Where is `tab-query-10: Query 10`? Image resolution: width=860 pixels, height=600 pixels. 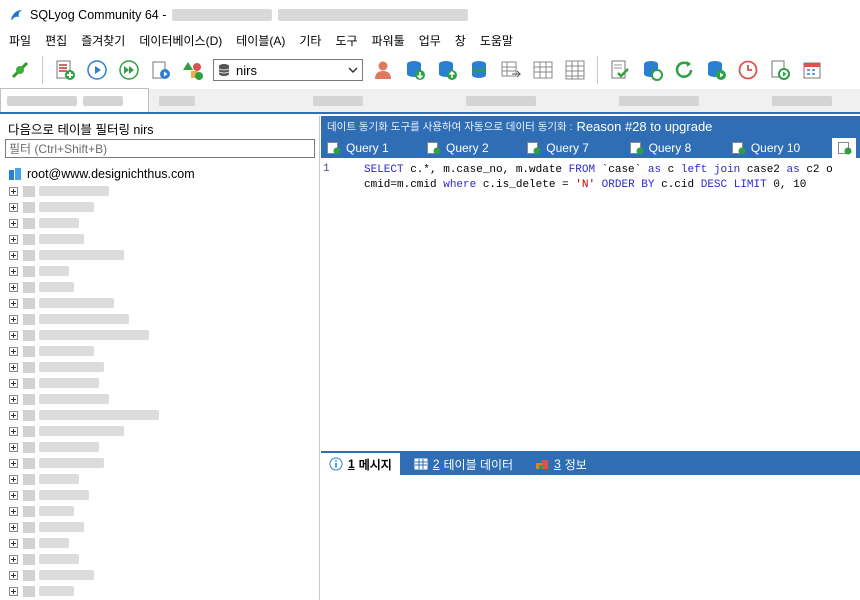 tab-query-10: Query 10 is located at coordinates (777, 148).